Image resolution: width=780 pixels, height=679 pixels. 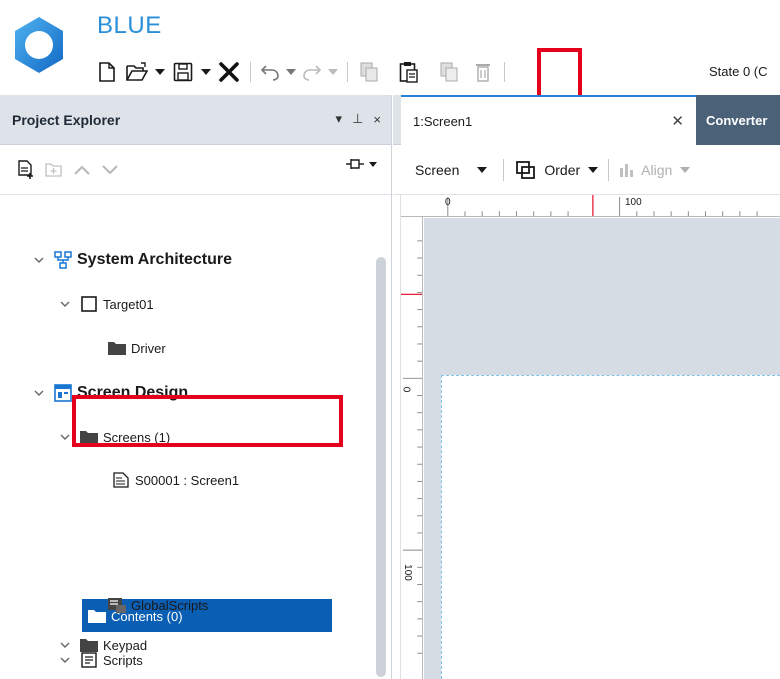 What do you see at coordinates (133, 392) in the screenshot?
I see `tree-label: Screen Design` at bounding box center [133, 392].